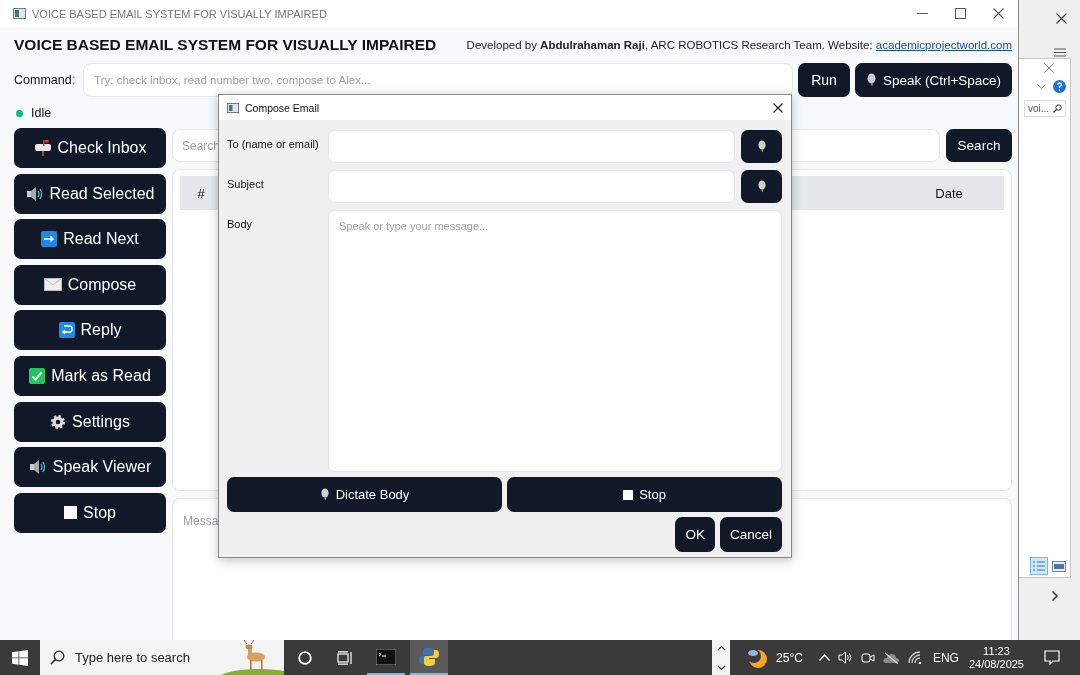 This screenshot has width=1080, height=675. Describe the element at coordinates (225, 45) in the screenshot. I see `app-heading: VOICE BASED EMAIL SYSTEM FOR VISUALLY IMPAIRED` at that location.